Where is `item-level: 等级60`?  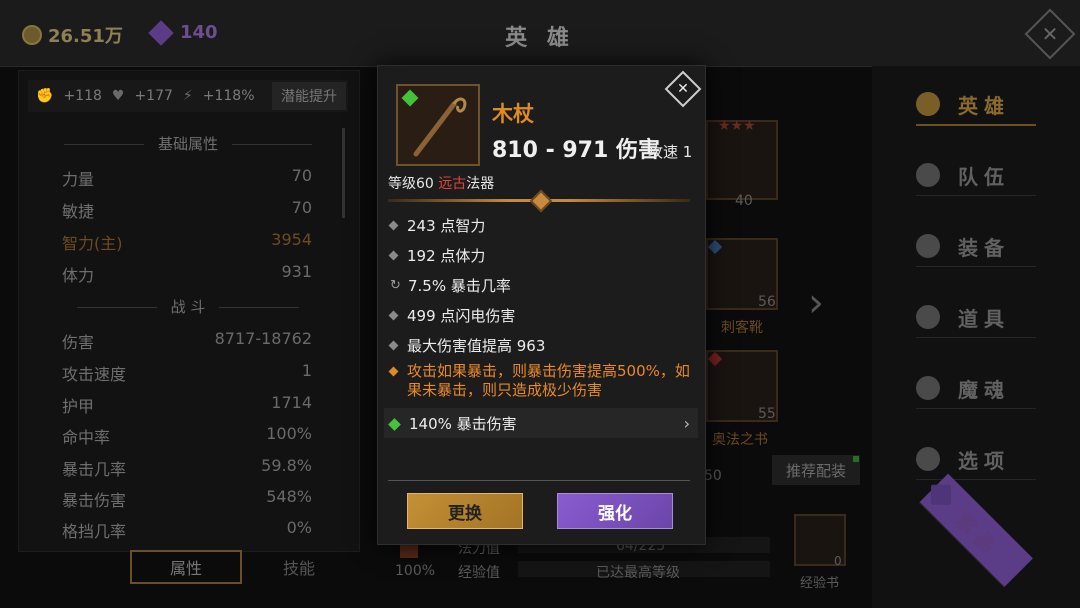 item-level: 等级60 is located at coordinates (413, 184).